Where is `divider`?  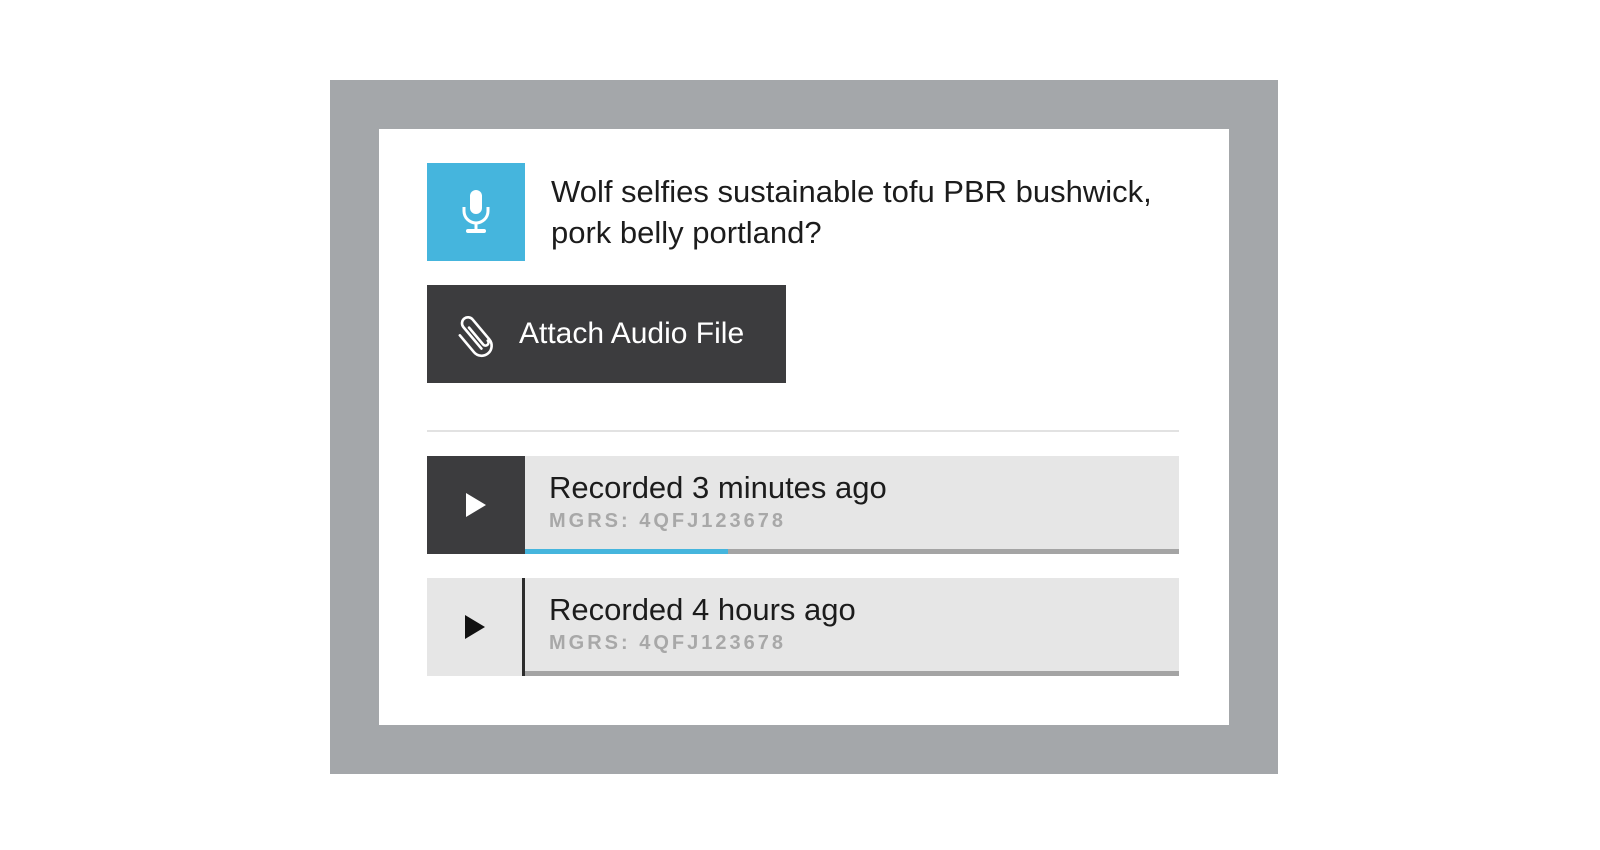 divider is located at coordinates (803, 431).